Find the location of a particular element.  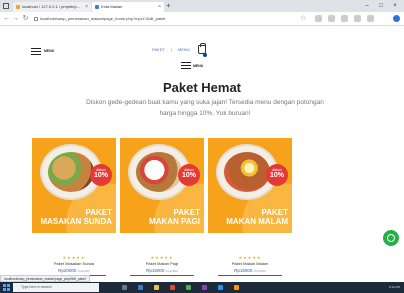

card-banner: PAKET MASAKAN SUNDA is located at coordinates (72, 217).